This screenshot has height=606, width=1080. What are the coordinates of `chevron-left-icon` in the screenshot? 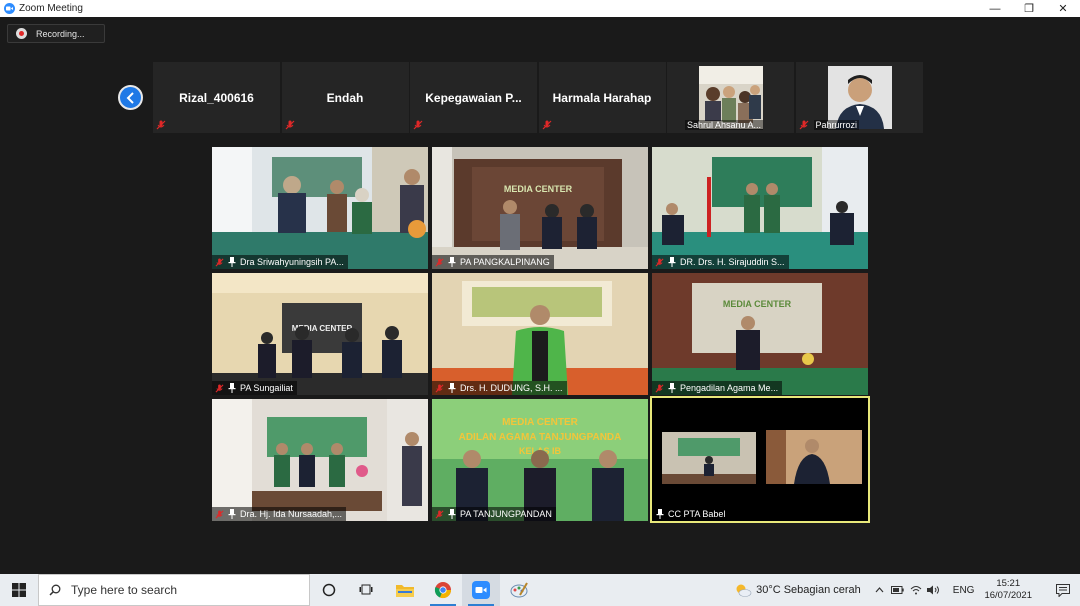 It's located at (130, 97).